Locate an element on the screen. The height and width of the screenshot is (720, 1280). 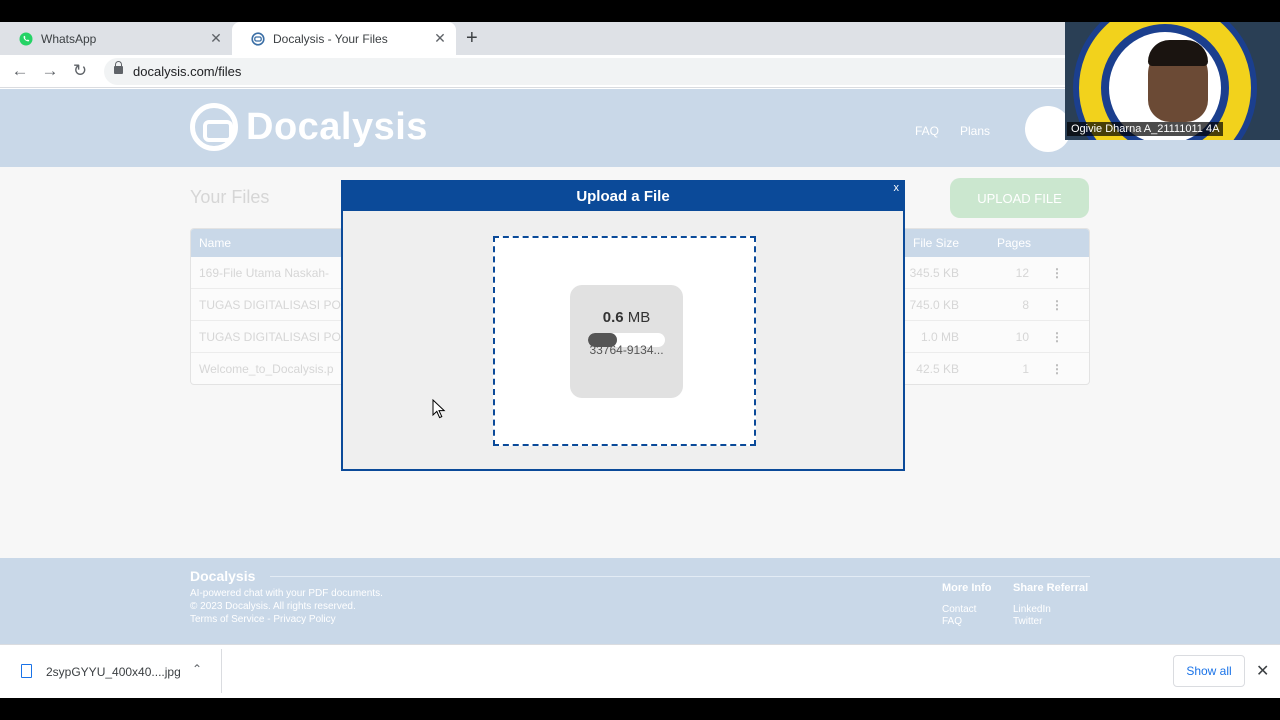
tab-title: Docalysis - Your Files is located at coordinates (330, 38).